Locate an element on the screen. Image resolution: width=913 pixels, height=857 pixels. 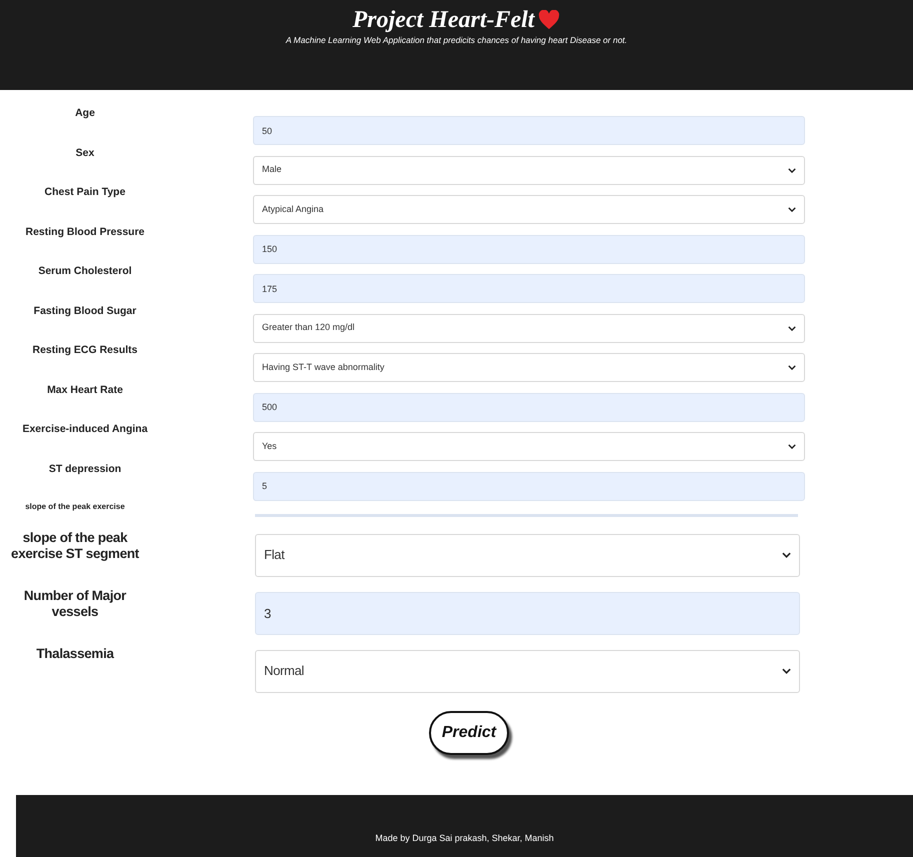
field-label: Age is located at coordinates (85, 113).